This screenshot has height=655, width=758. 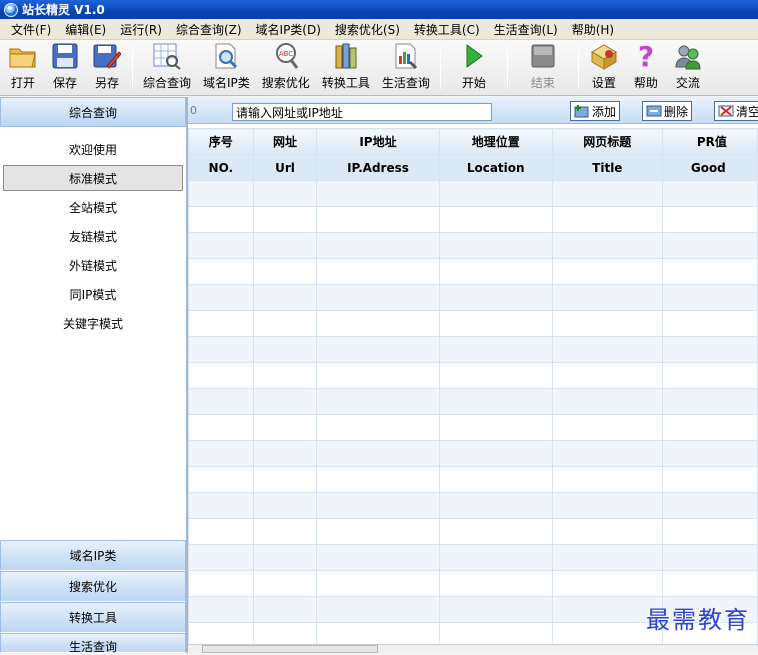 I want to click on category-life: 生活查询, so click(x=93, y=643).